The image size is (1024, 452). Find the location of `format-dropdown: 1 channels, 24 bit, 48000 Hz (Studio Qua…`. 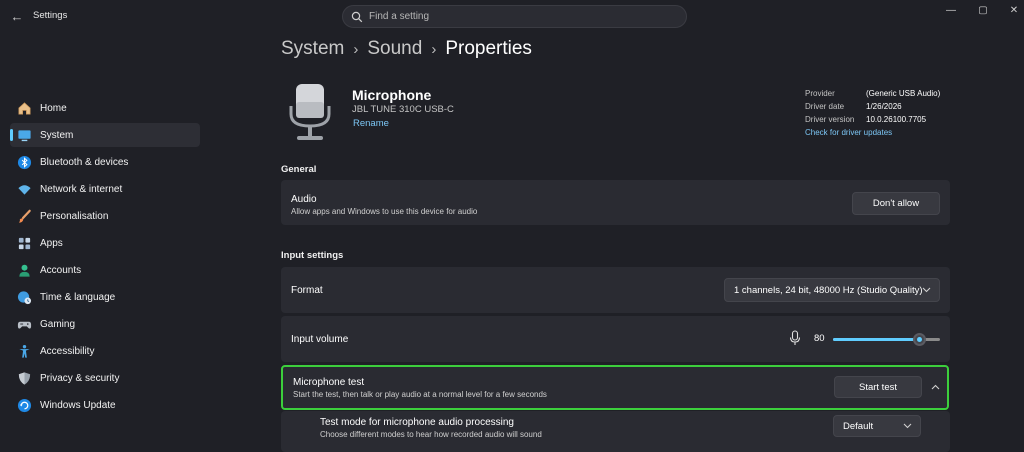

format-dropdown: 1 channels, 24 bit, 48000 Hz (Studio Qua… is located at coordinates (832, 290).